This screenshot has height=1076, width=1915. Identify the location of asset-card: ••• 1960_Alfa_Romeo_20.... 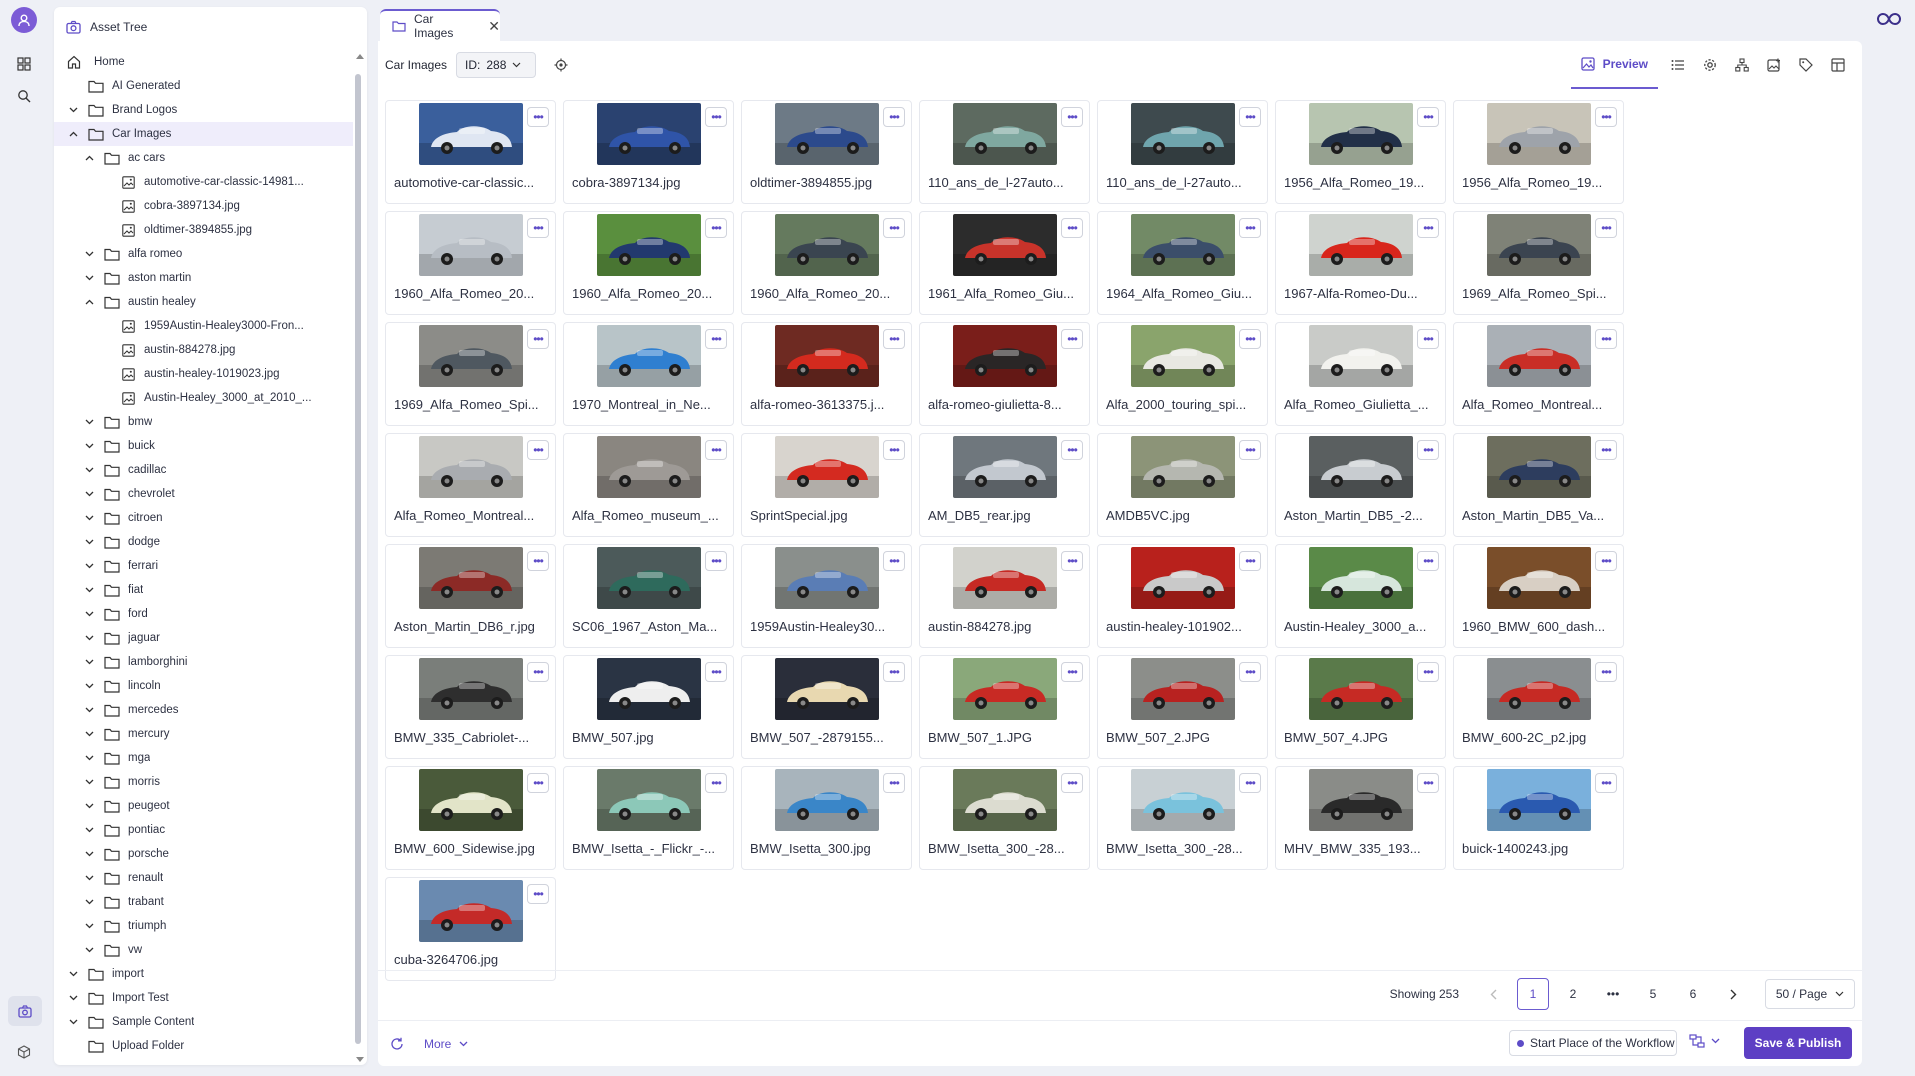
(826, 263).